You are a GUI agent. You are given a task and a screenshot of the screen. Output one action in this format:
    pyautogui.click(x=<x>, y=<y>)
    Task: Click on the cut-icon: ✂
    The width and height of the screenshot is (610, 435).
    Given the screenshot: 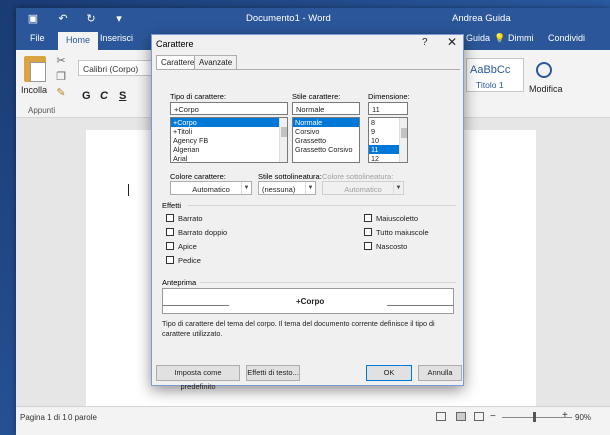 What is the action you would take?
    pyautogui.click(x=61, y=61)
    